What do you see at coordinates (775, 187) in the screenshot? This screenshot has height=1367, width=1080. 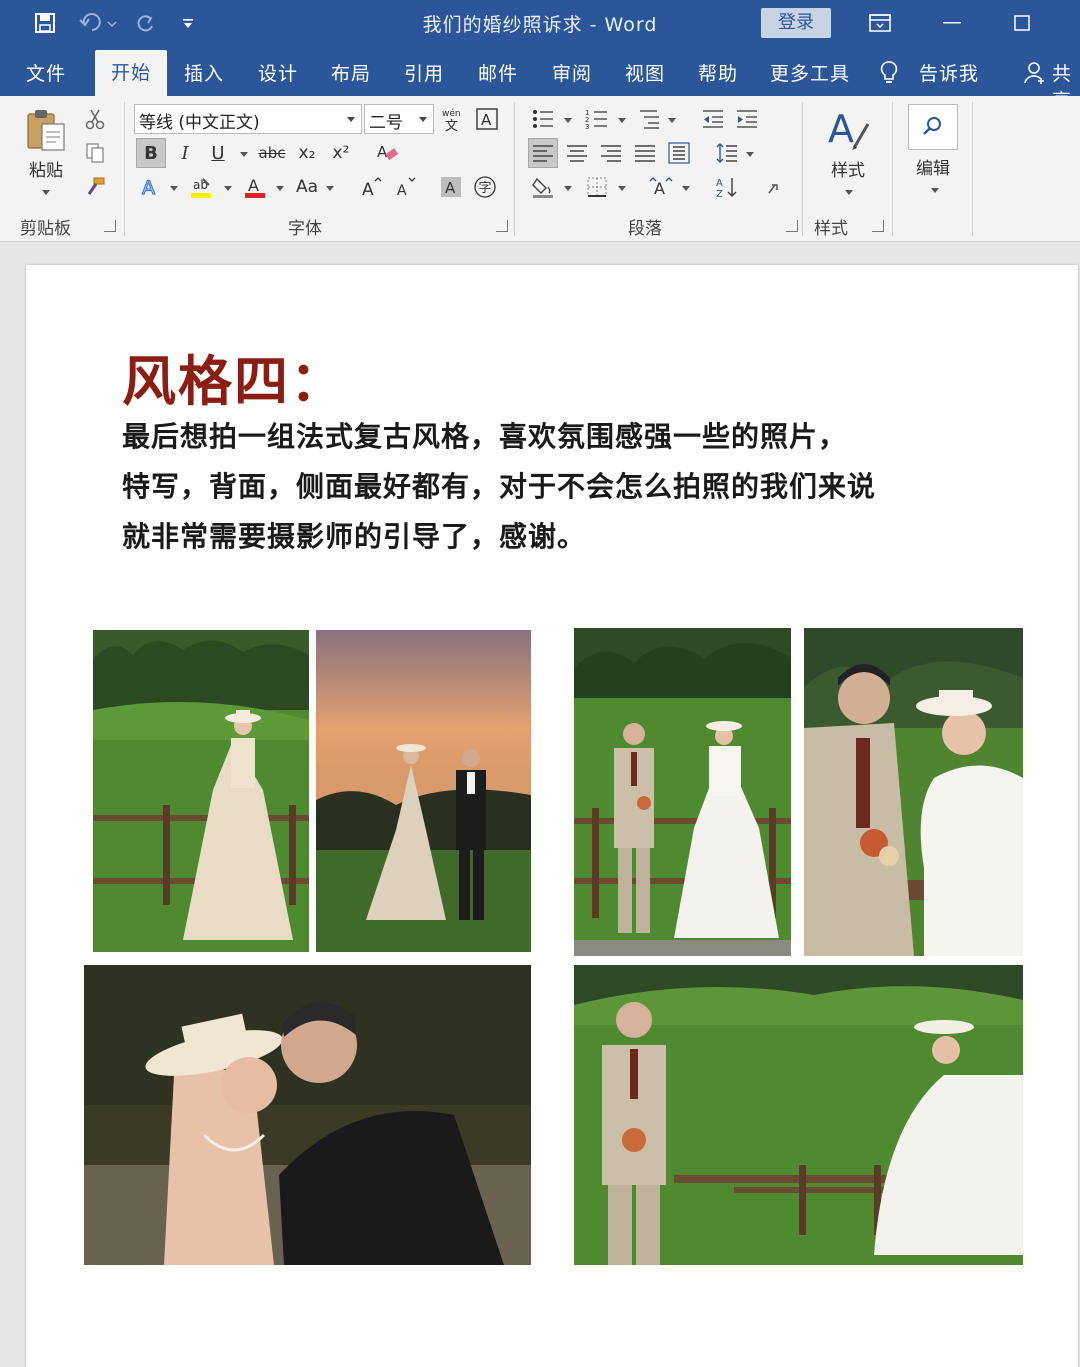 I see `show-formatting-marks-icon` at bounding box center [775, 187].